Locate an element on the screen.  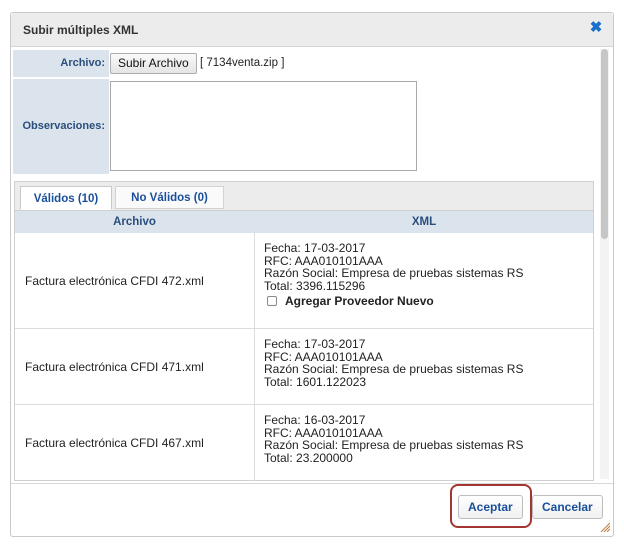
row-total: Total: 1601.122023 is located at coordinates (315, 381).